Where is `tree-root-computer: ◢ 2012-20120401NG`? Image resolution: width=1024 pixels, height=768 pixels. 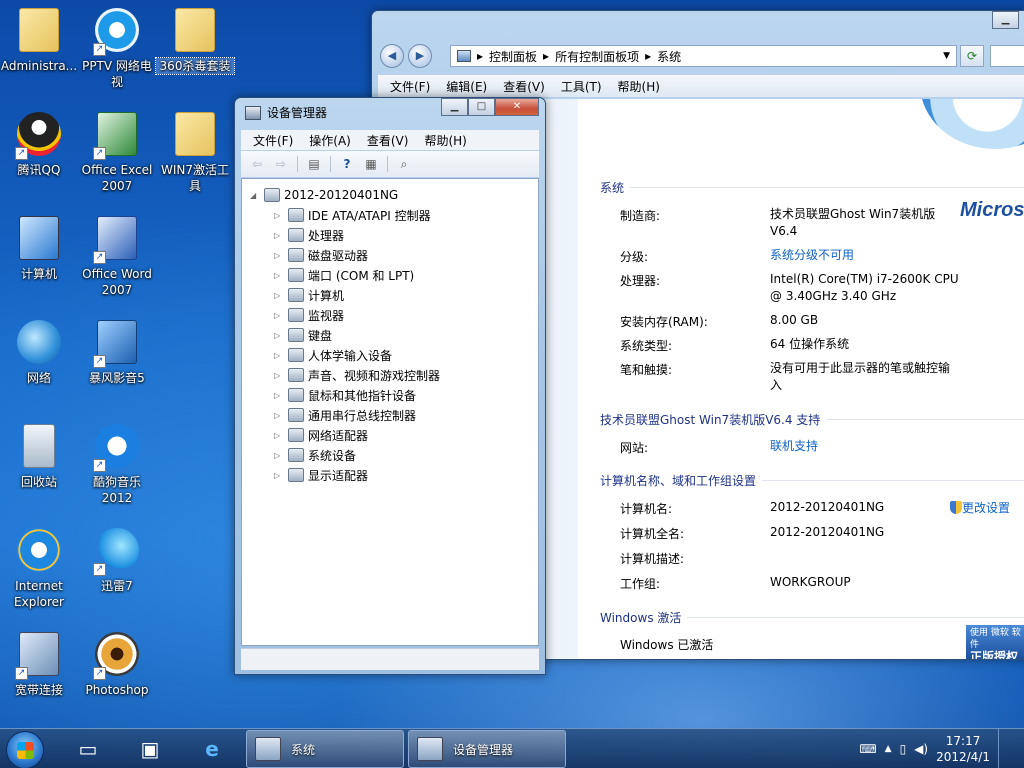
tree-root-computer: ◢ 2012-20120401NG is located at coordinates (390, 195).